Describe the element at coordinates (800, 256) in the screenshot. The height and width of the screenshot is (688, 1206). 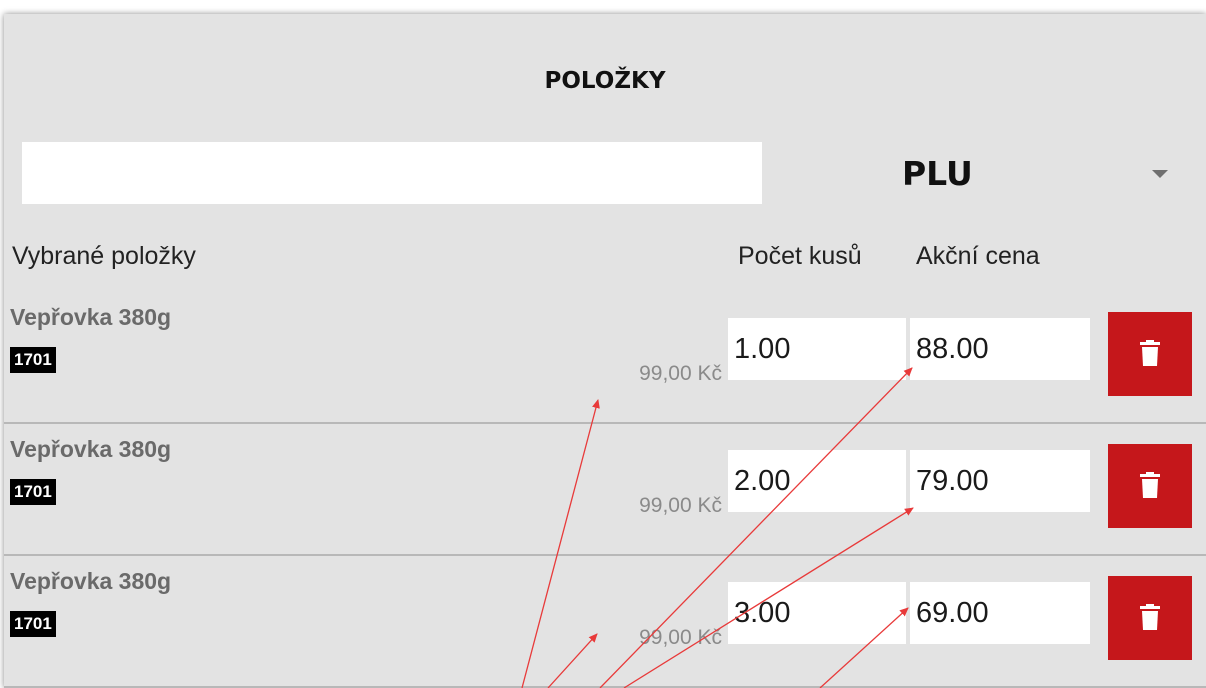
I see `column-header-qty: Počet kusů` at that location.